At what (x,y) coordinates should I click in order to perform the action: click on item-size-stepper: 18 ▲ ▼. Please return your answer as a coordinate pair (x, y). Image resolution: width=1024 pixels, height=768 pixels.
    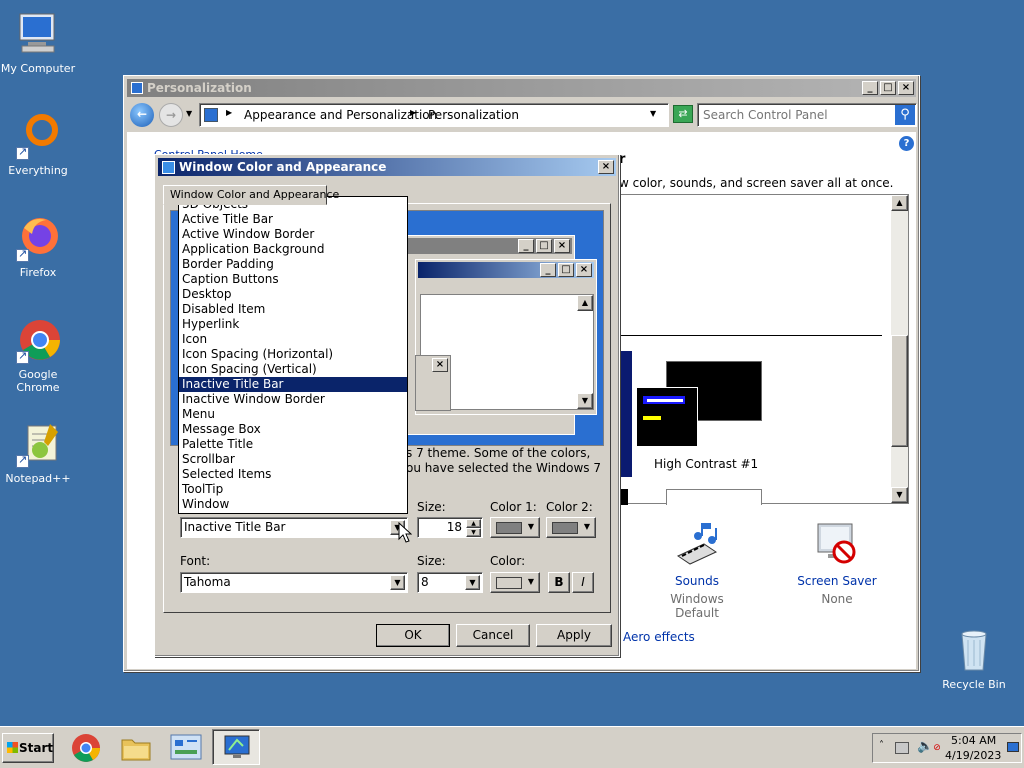
    Looking at the image, I should click on (450, 527).